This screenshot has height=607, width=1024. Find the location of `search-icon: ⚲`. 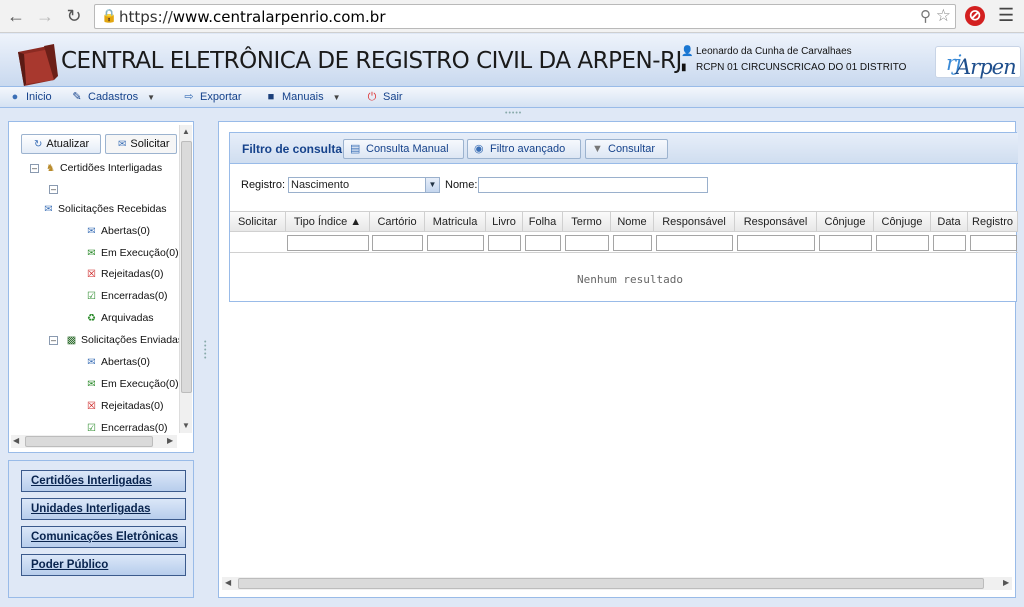

search-icon: ⚲ is located at coordinates (925, 16).